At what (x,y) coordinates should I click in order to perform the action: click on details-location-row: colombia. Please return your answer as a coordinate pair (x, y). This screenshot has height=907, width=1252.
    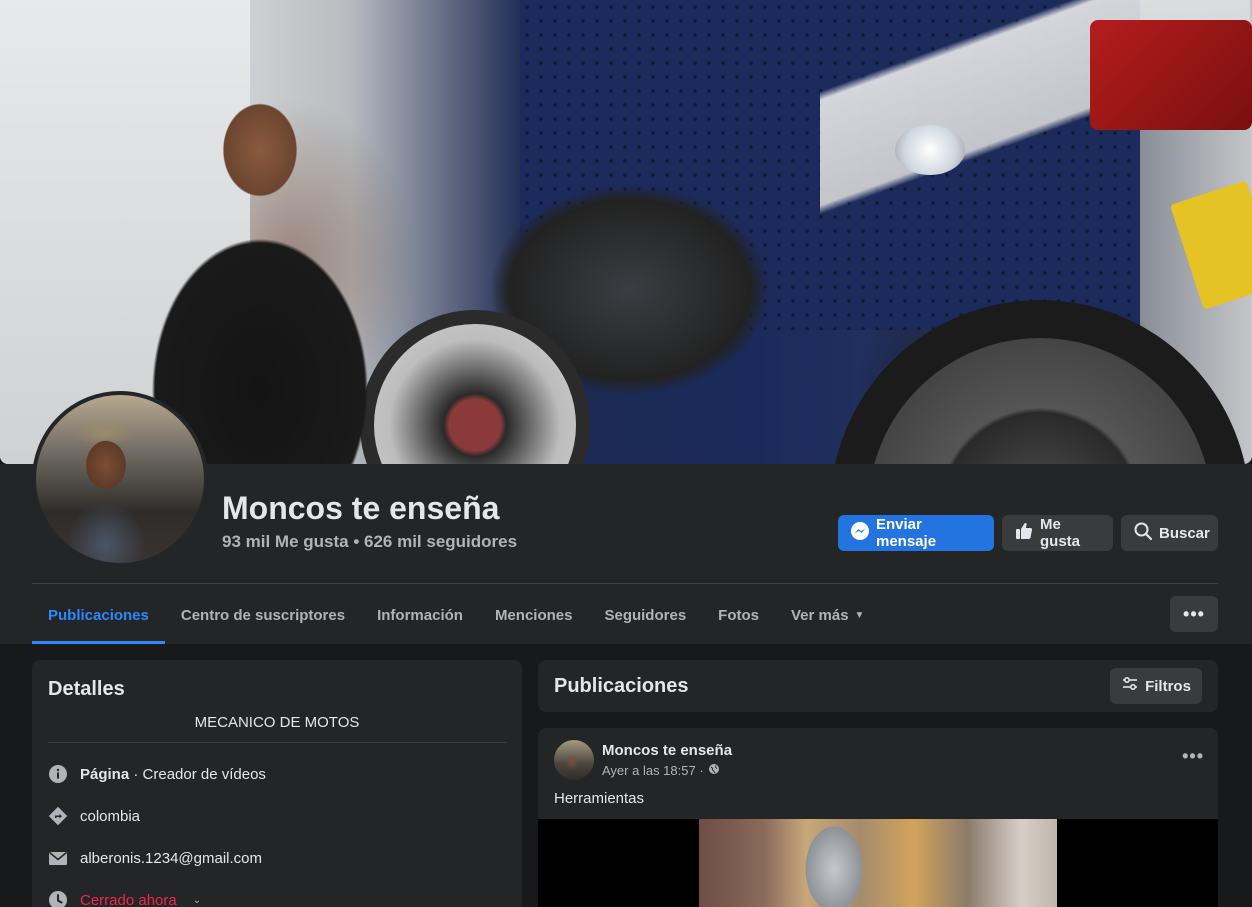
    Looking at the image, I should click on (94, 816).